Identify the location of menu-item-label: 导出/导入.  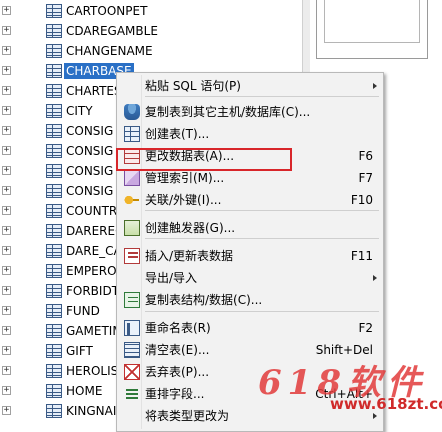
(171, 278).